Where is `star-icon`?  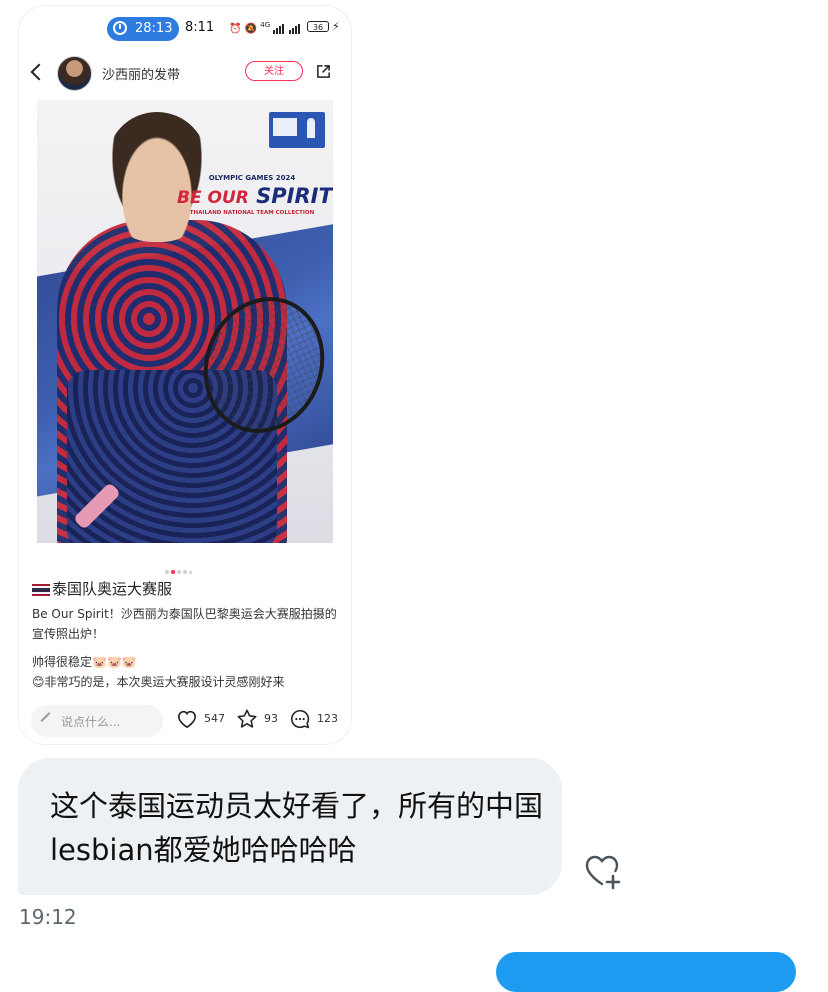
star-icon is located at coordinates (247, 718).